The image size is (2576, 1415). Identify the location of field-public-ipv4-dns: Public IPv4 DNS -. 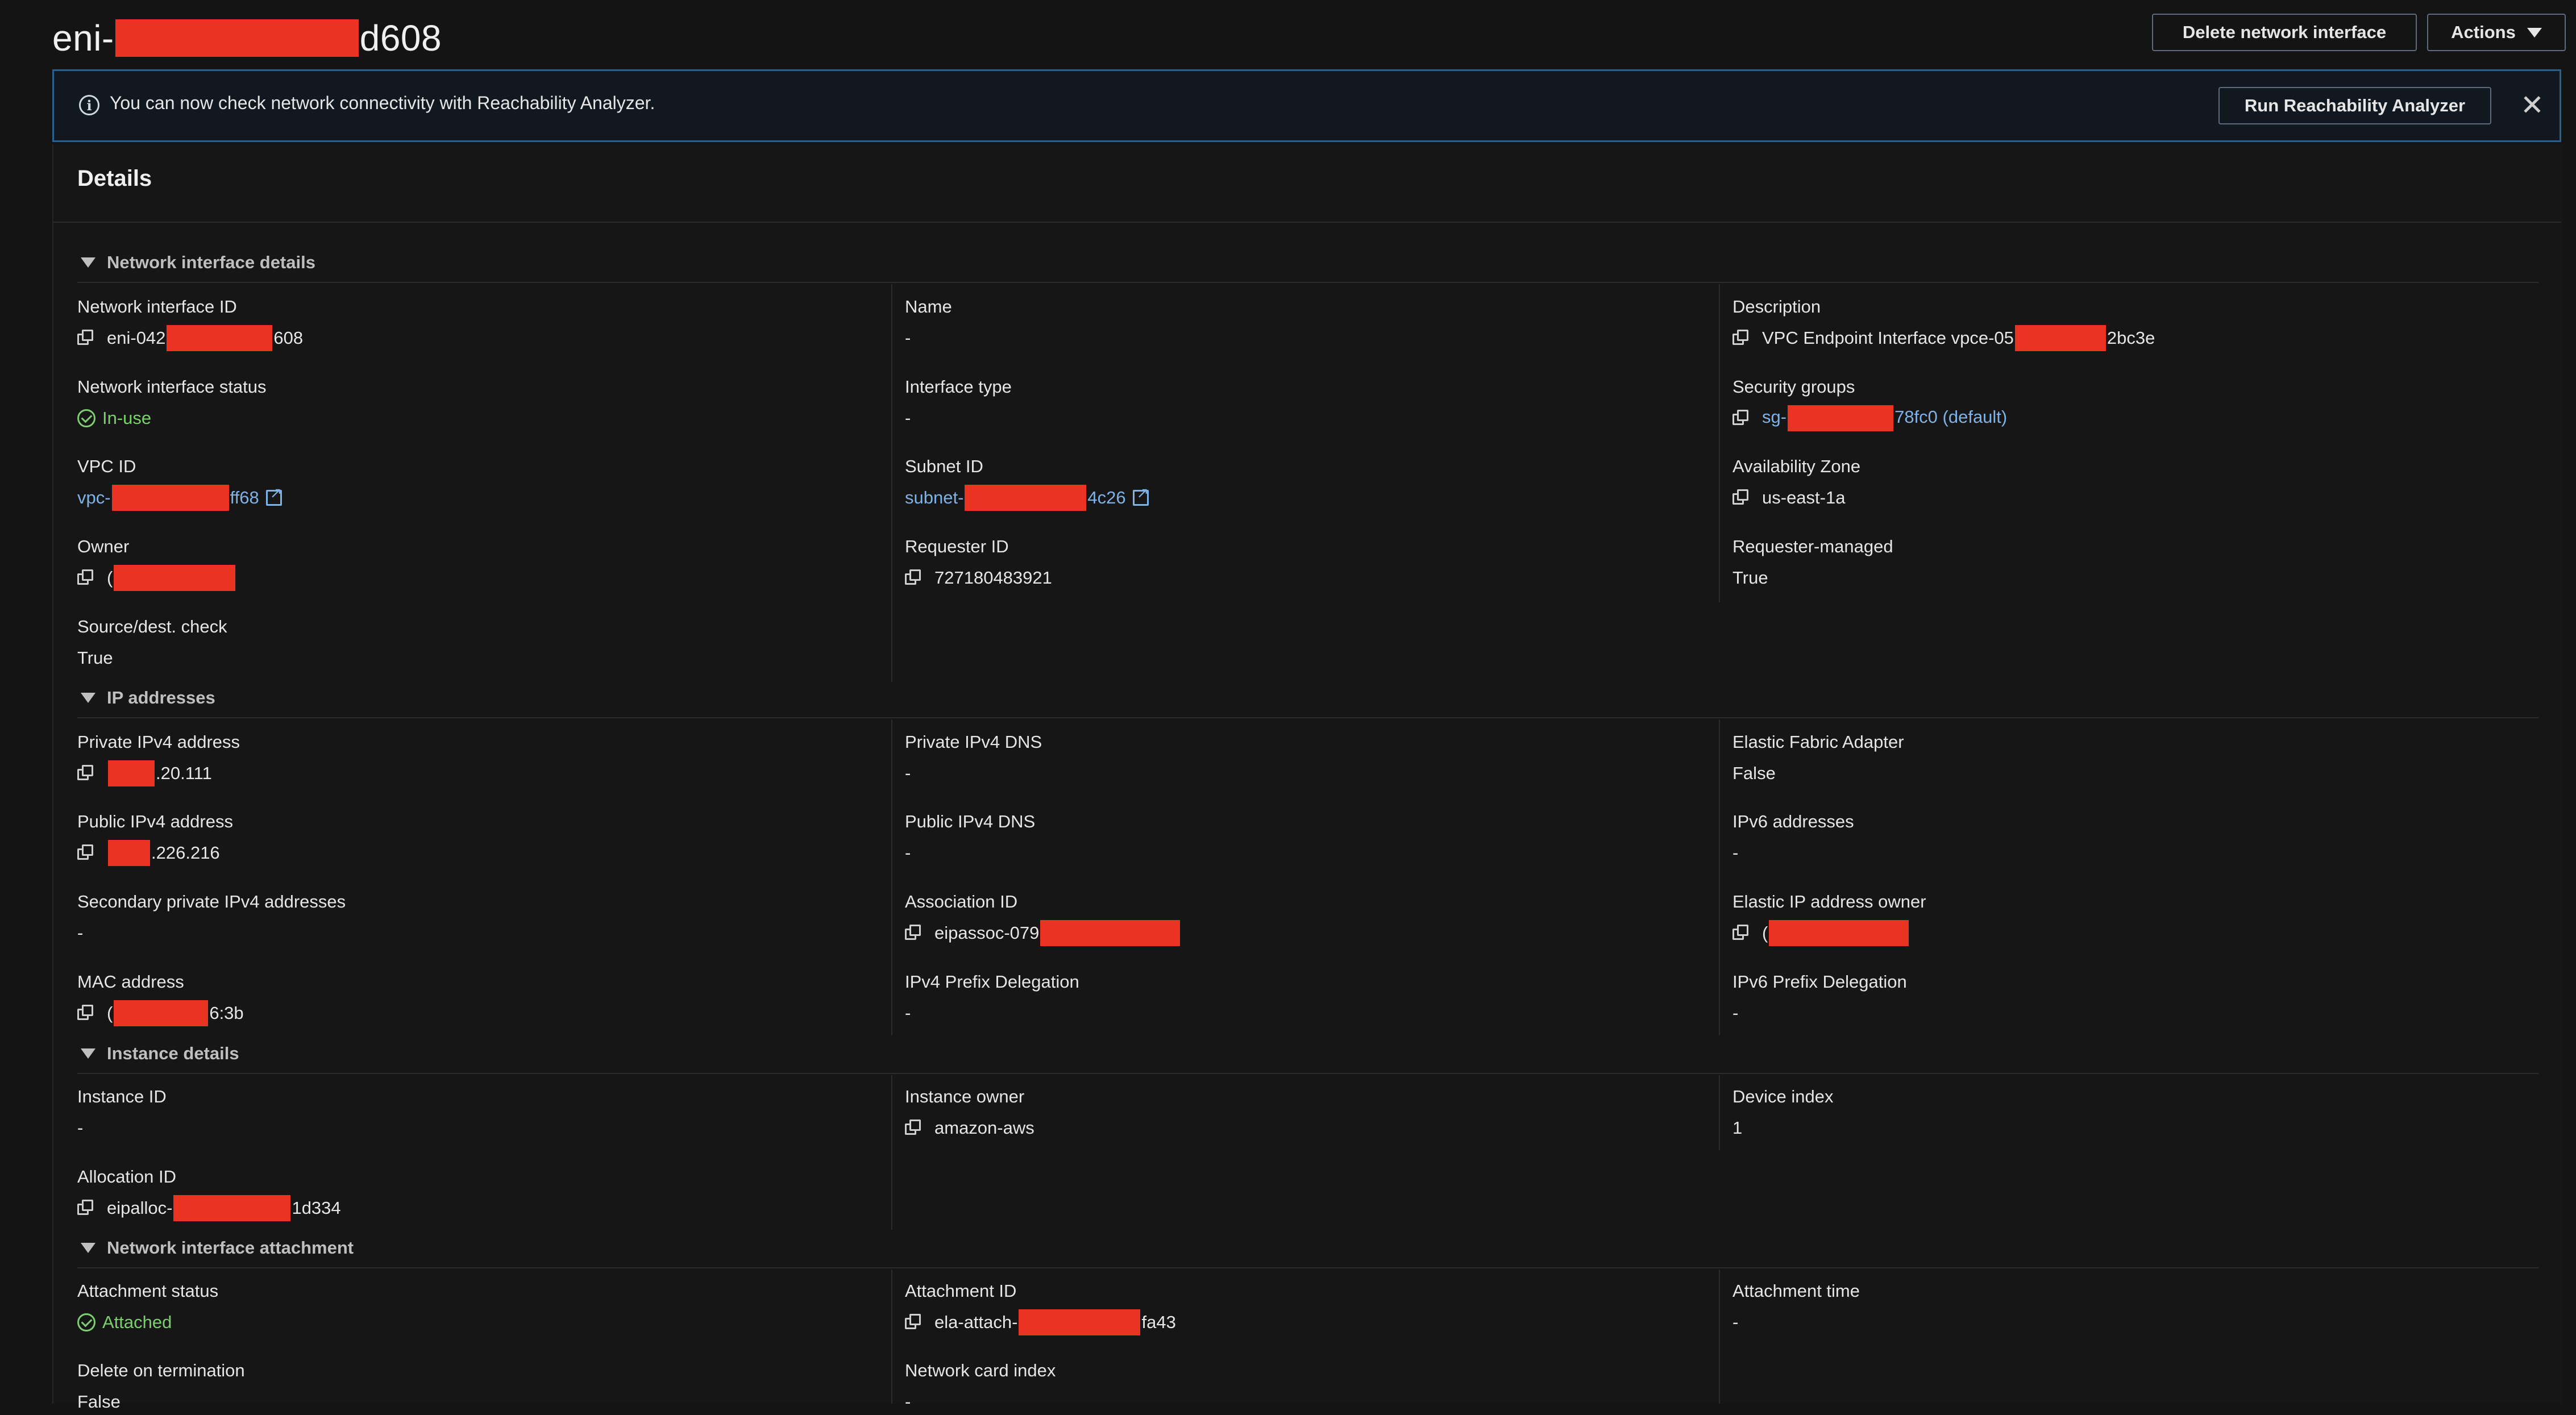
(970, 838).